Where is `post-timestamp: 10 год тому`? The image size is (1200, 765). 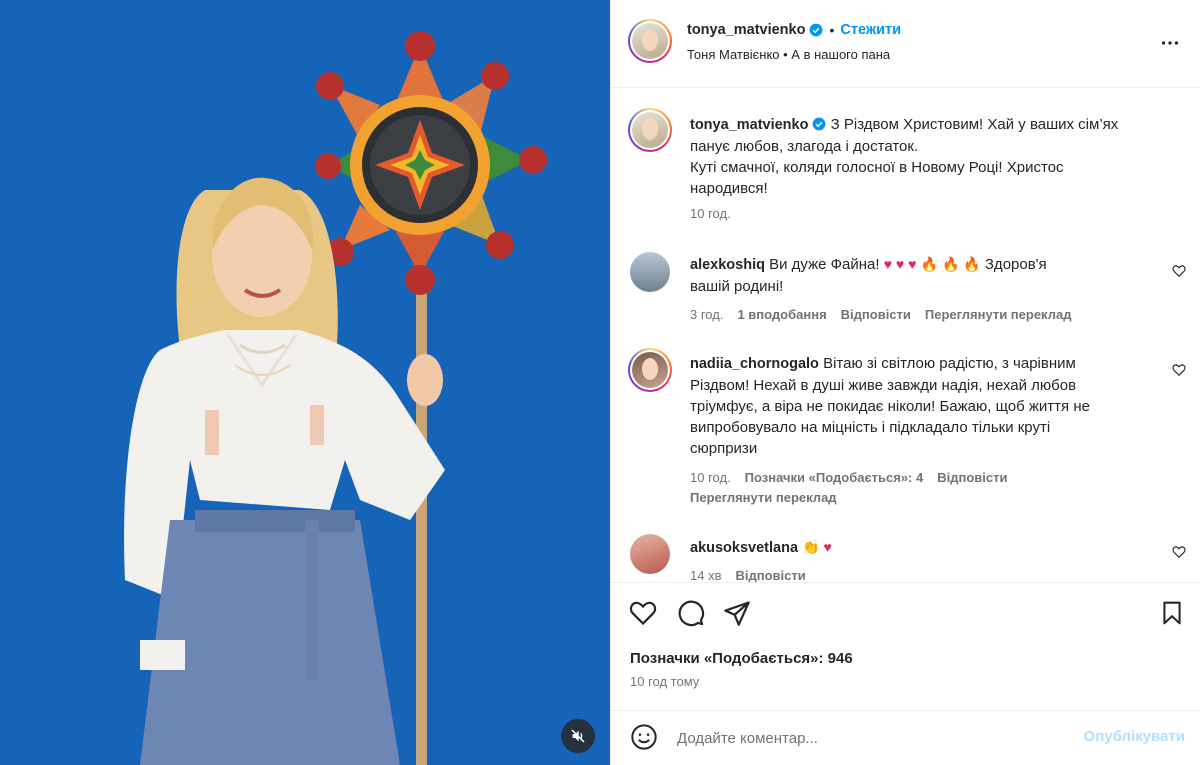 post-timestamp: 10 год тому is located at coordinates (665, 681).